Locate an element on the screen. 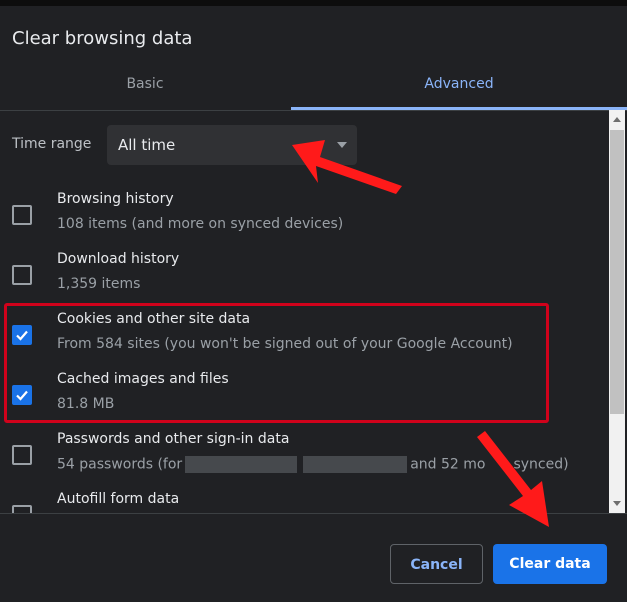  item-title: Download history is located at coordinates (118, 259).